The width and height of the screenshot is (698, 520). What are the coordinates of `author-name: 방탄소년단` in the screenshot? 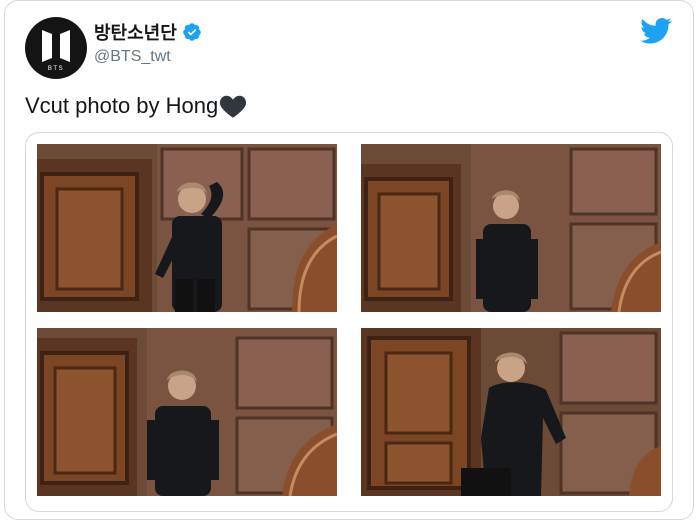 It's located at (148, 32).